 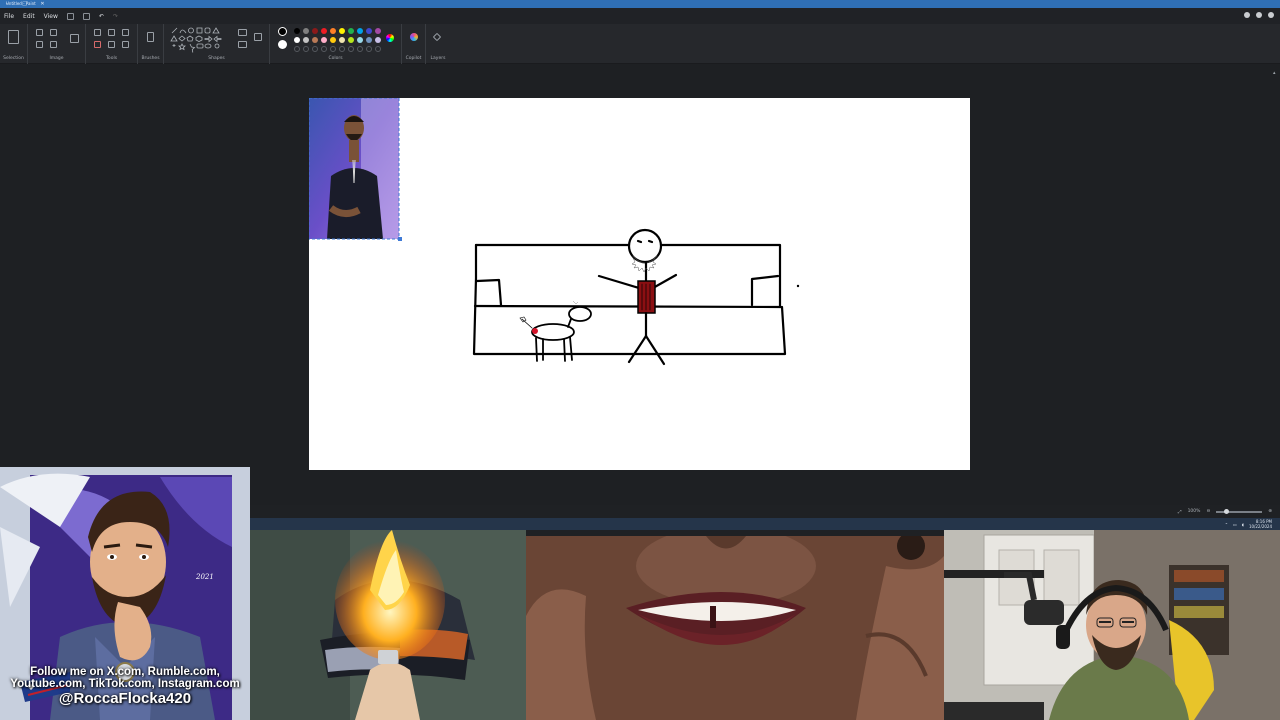 I want to click on menu-bar: File Edit View ↶ ↷, so click(x=640, y=16).